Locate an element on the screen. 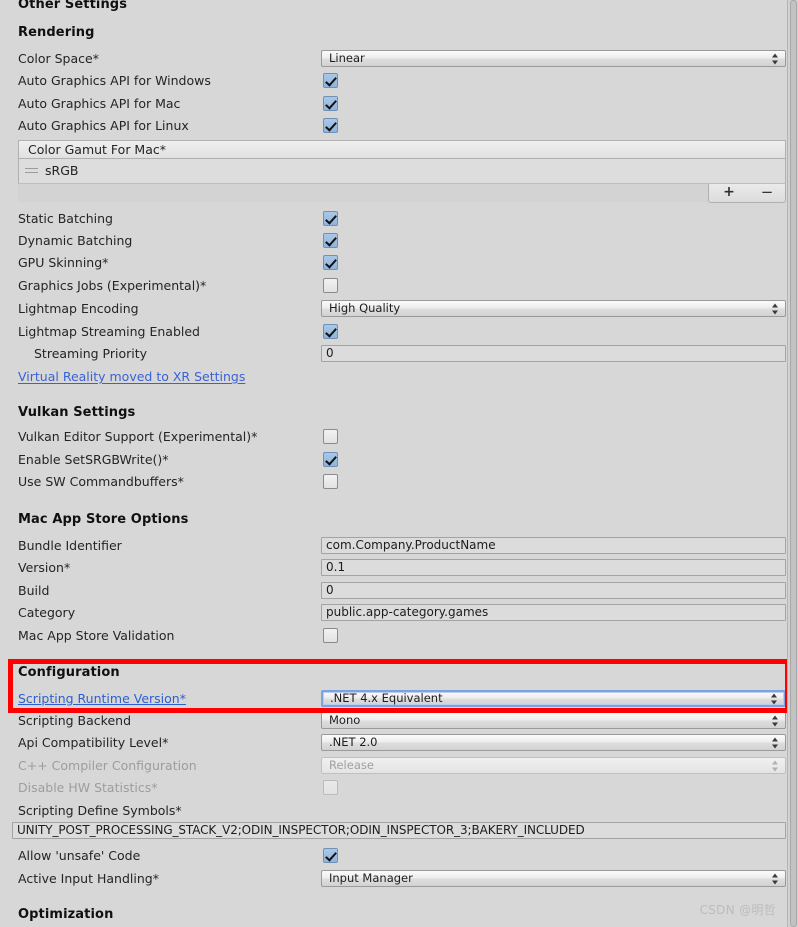 The image size is (798, 927). row-disable-hw-statistics: Disable HW Statistics* is located at coordinates (393, 790).